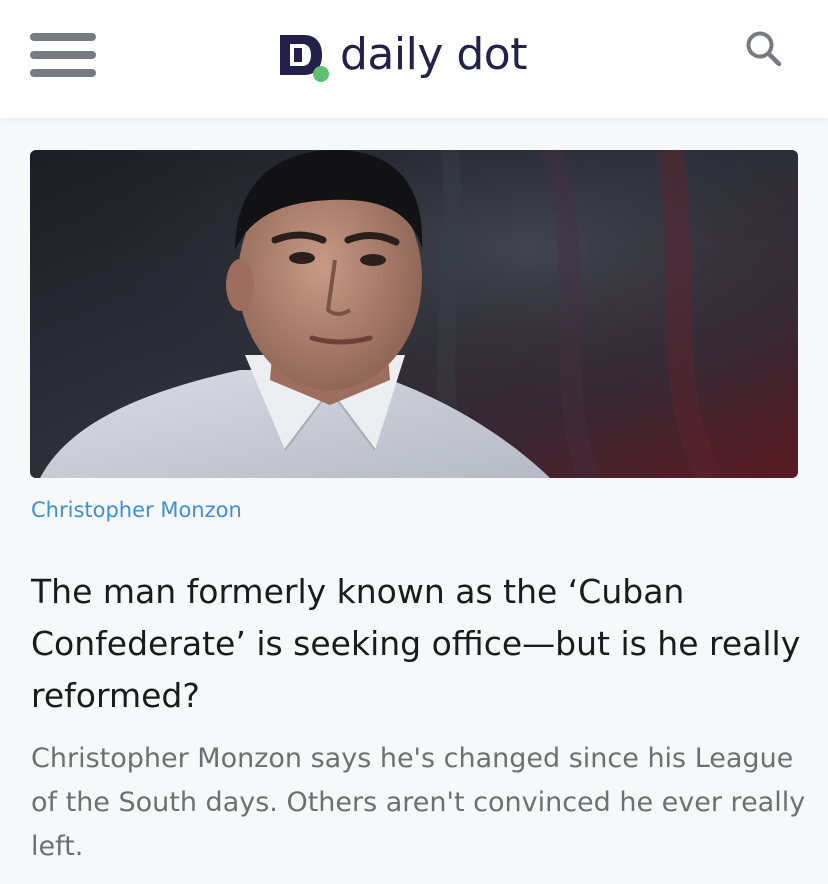  Describe the element at coordinates (304, 58) in the screenshot. I see `daily-dot-logo-mark-icon` at that location.